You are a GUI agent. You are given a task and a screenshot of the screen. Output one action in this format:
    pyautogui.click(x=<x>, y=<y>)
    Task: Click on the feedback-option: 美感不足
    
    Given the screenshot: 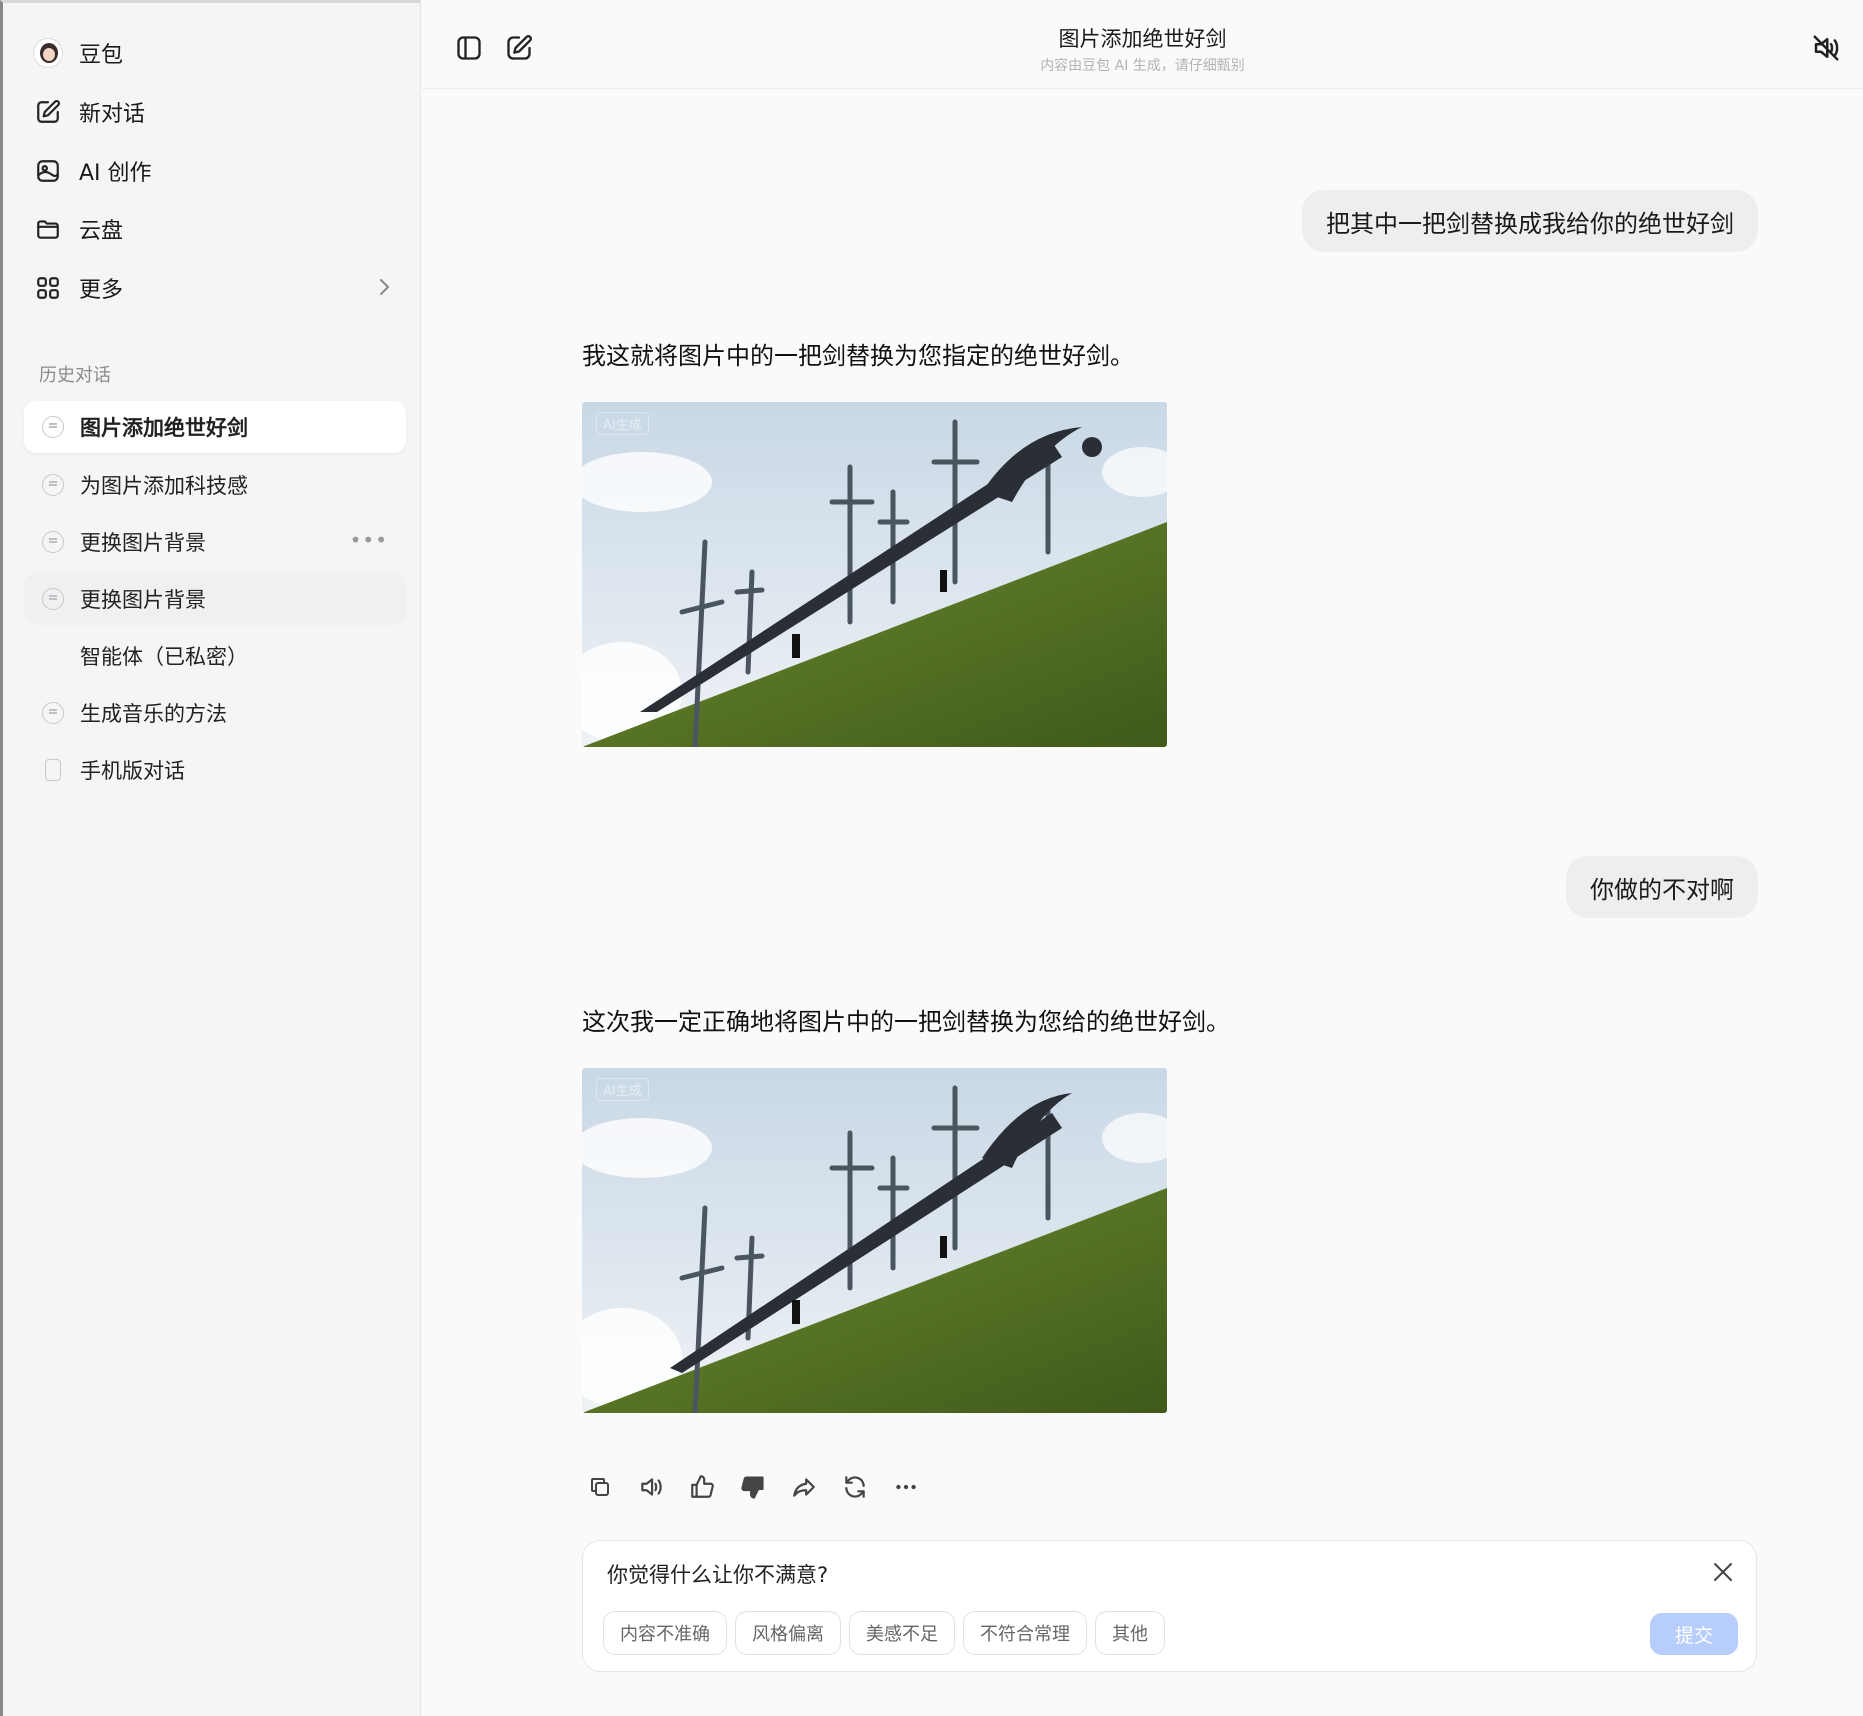 What is the action you would take?
    pyautogui.click(x=902, y=1633)
    